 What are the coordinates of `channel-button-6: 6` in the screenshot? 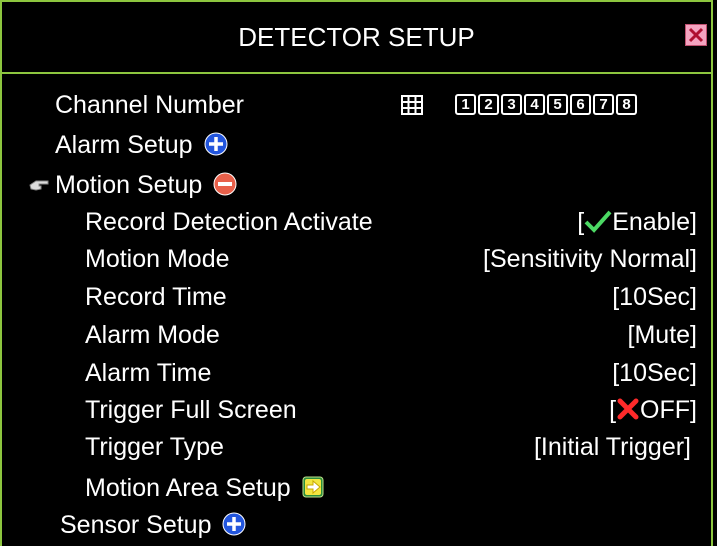 It's located at (580, 104).